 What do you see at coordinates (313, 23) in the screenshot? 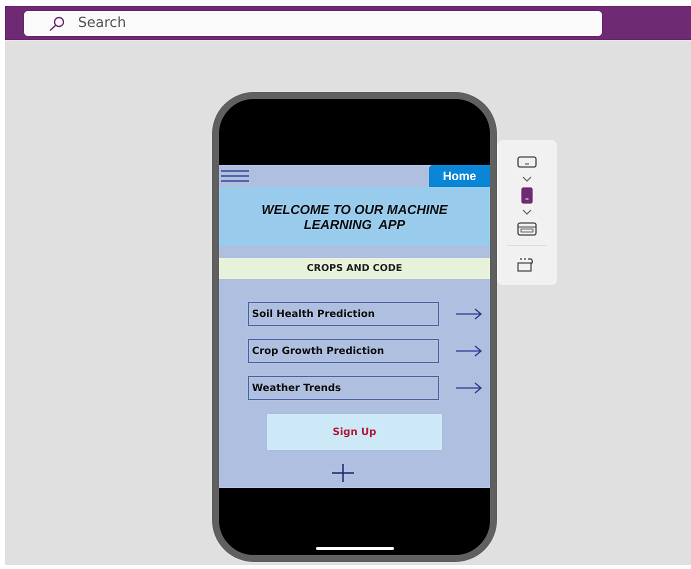
I see `search-field: Search` at bounding box center [313, 23].